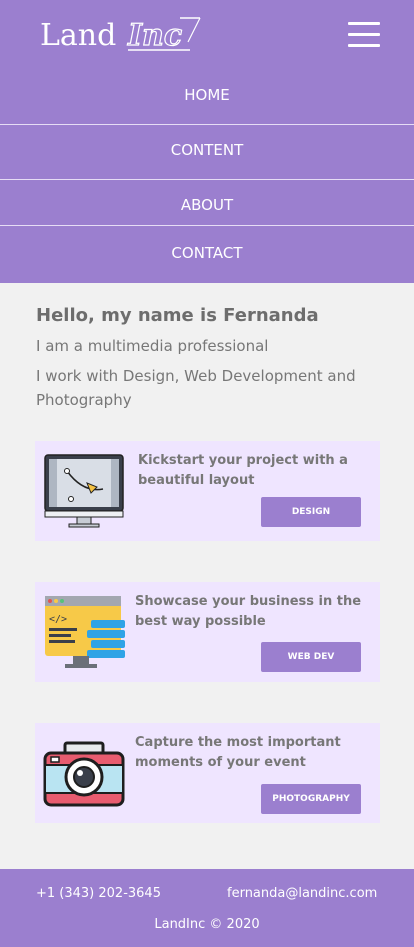 The height and width of the screenshot is (947, 414). I want to click on landinc-logo: Land Inc, so click(121, 34).